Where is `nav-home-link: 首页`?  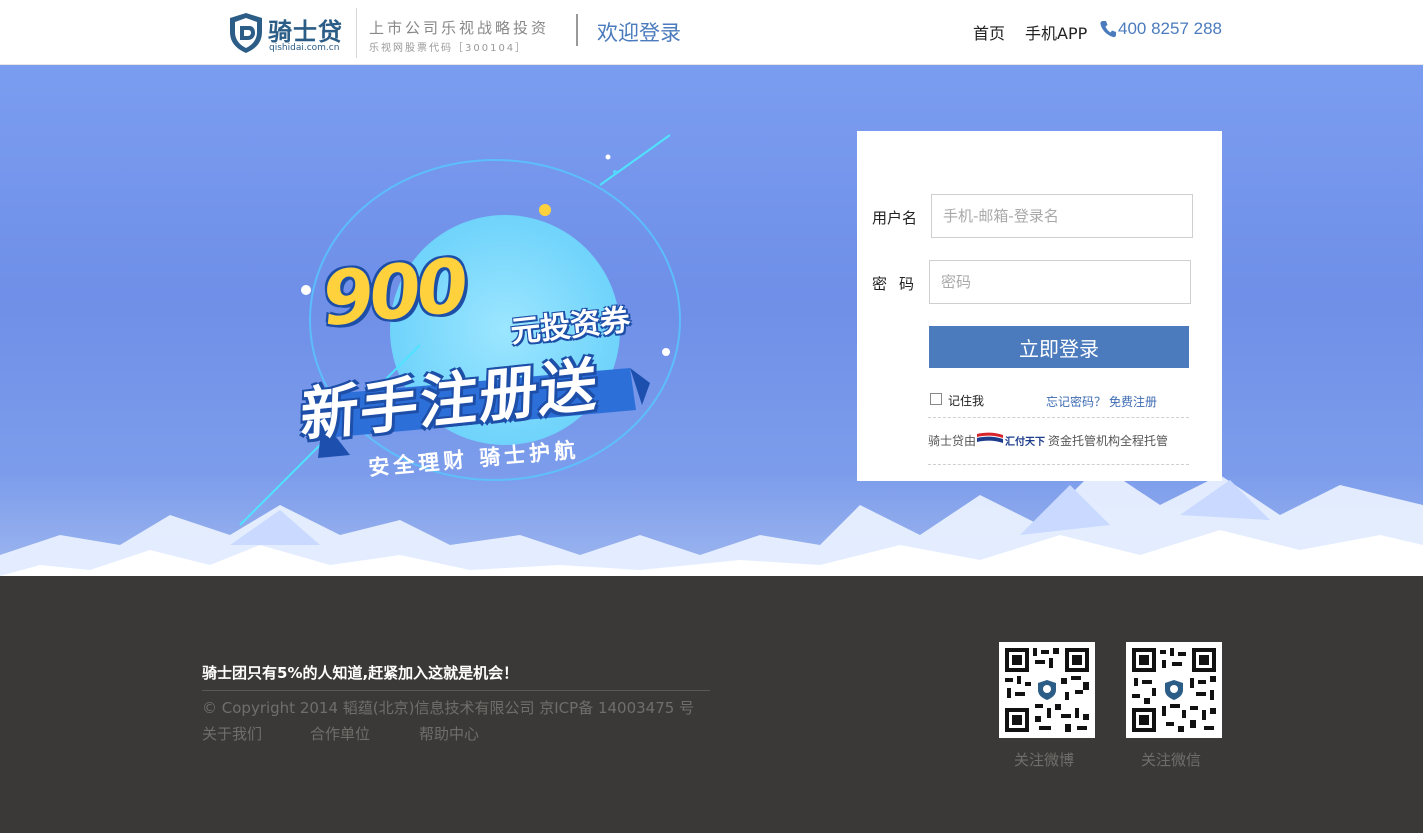 nav-home-link: 首页 is located at coordinates (989, 32).